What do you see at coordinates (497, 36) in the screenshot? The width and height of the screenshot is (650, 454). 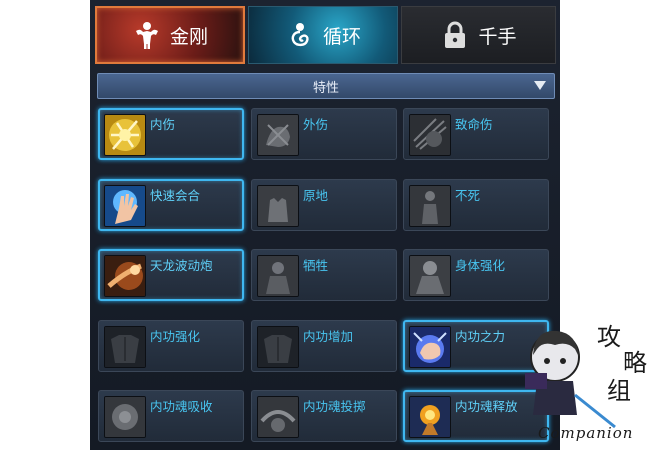 I see `tab-label: 千手` at bounding box center [497, 36].